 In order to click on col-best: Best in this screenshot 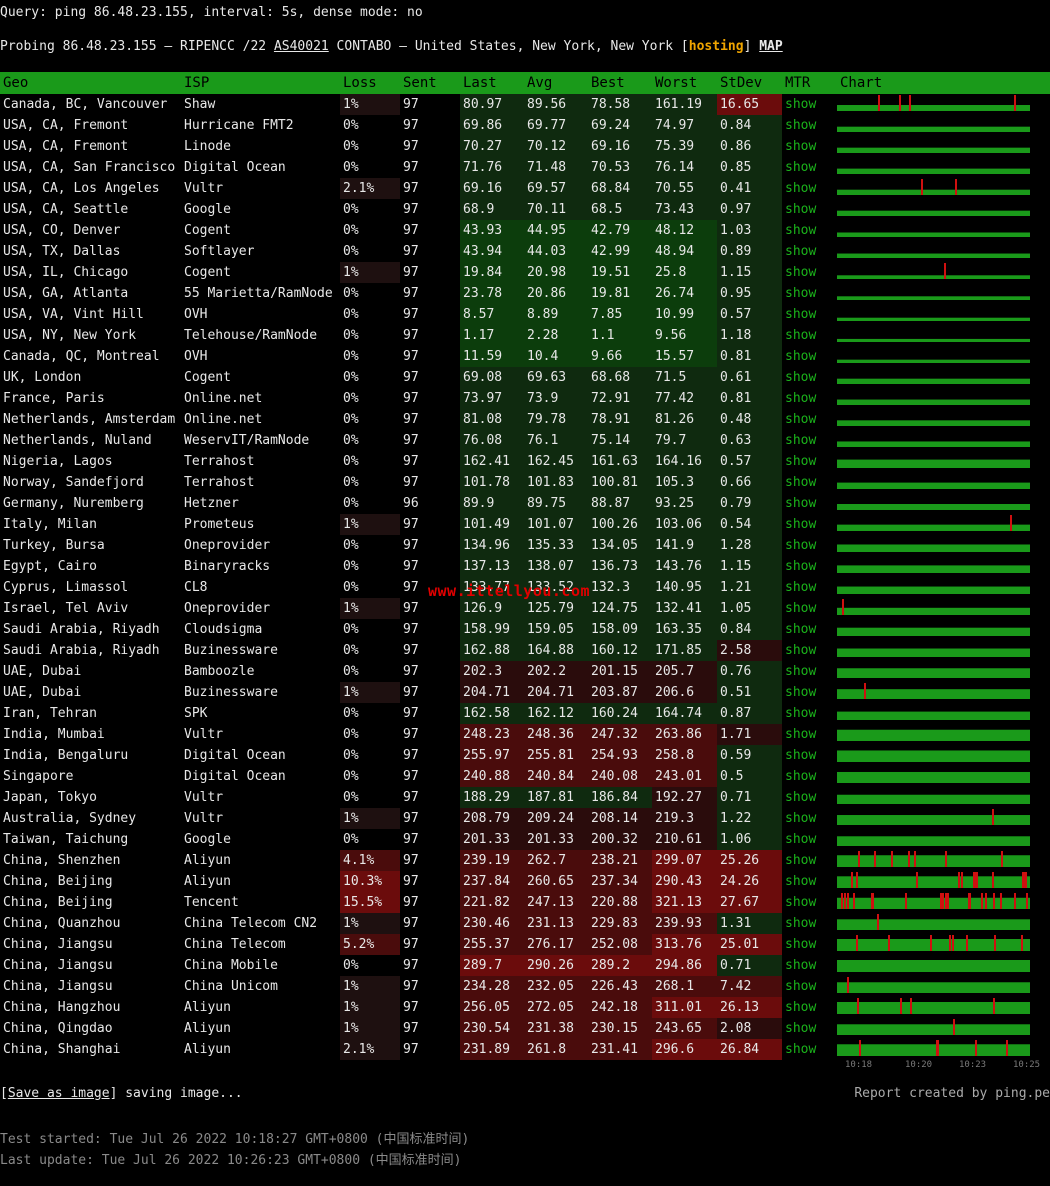, I will do `click(620, 83)`.